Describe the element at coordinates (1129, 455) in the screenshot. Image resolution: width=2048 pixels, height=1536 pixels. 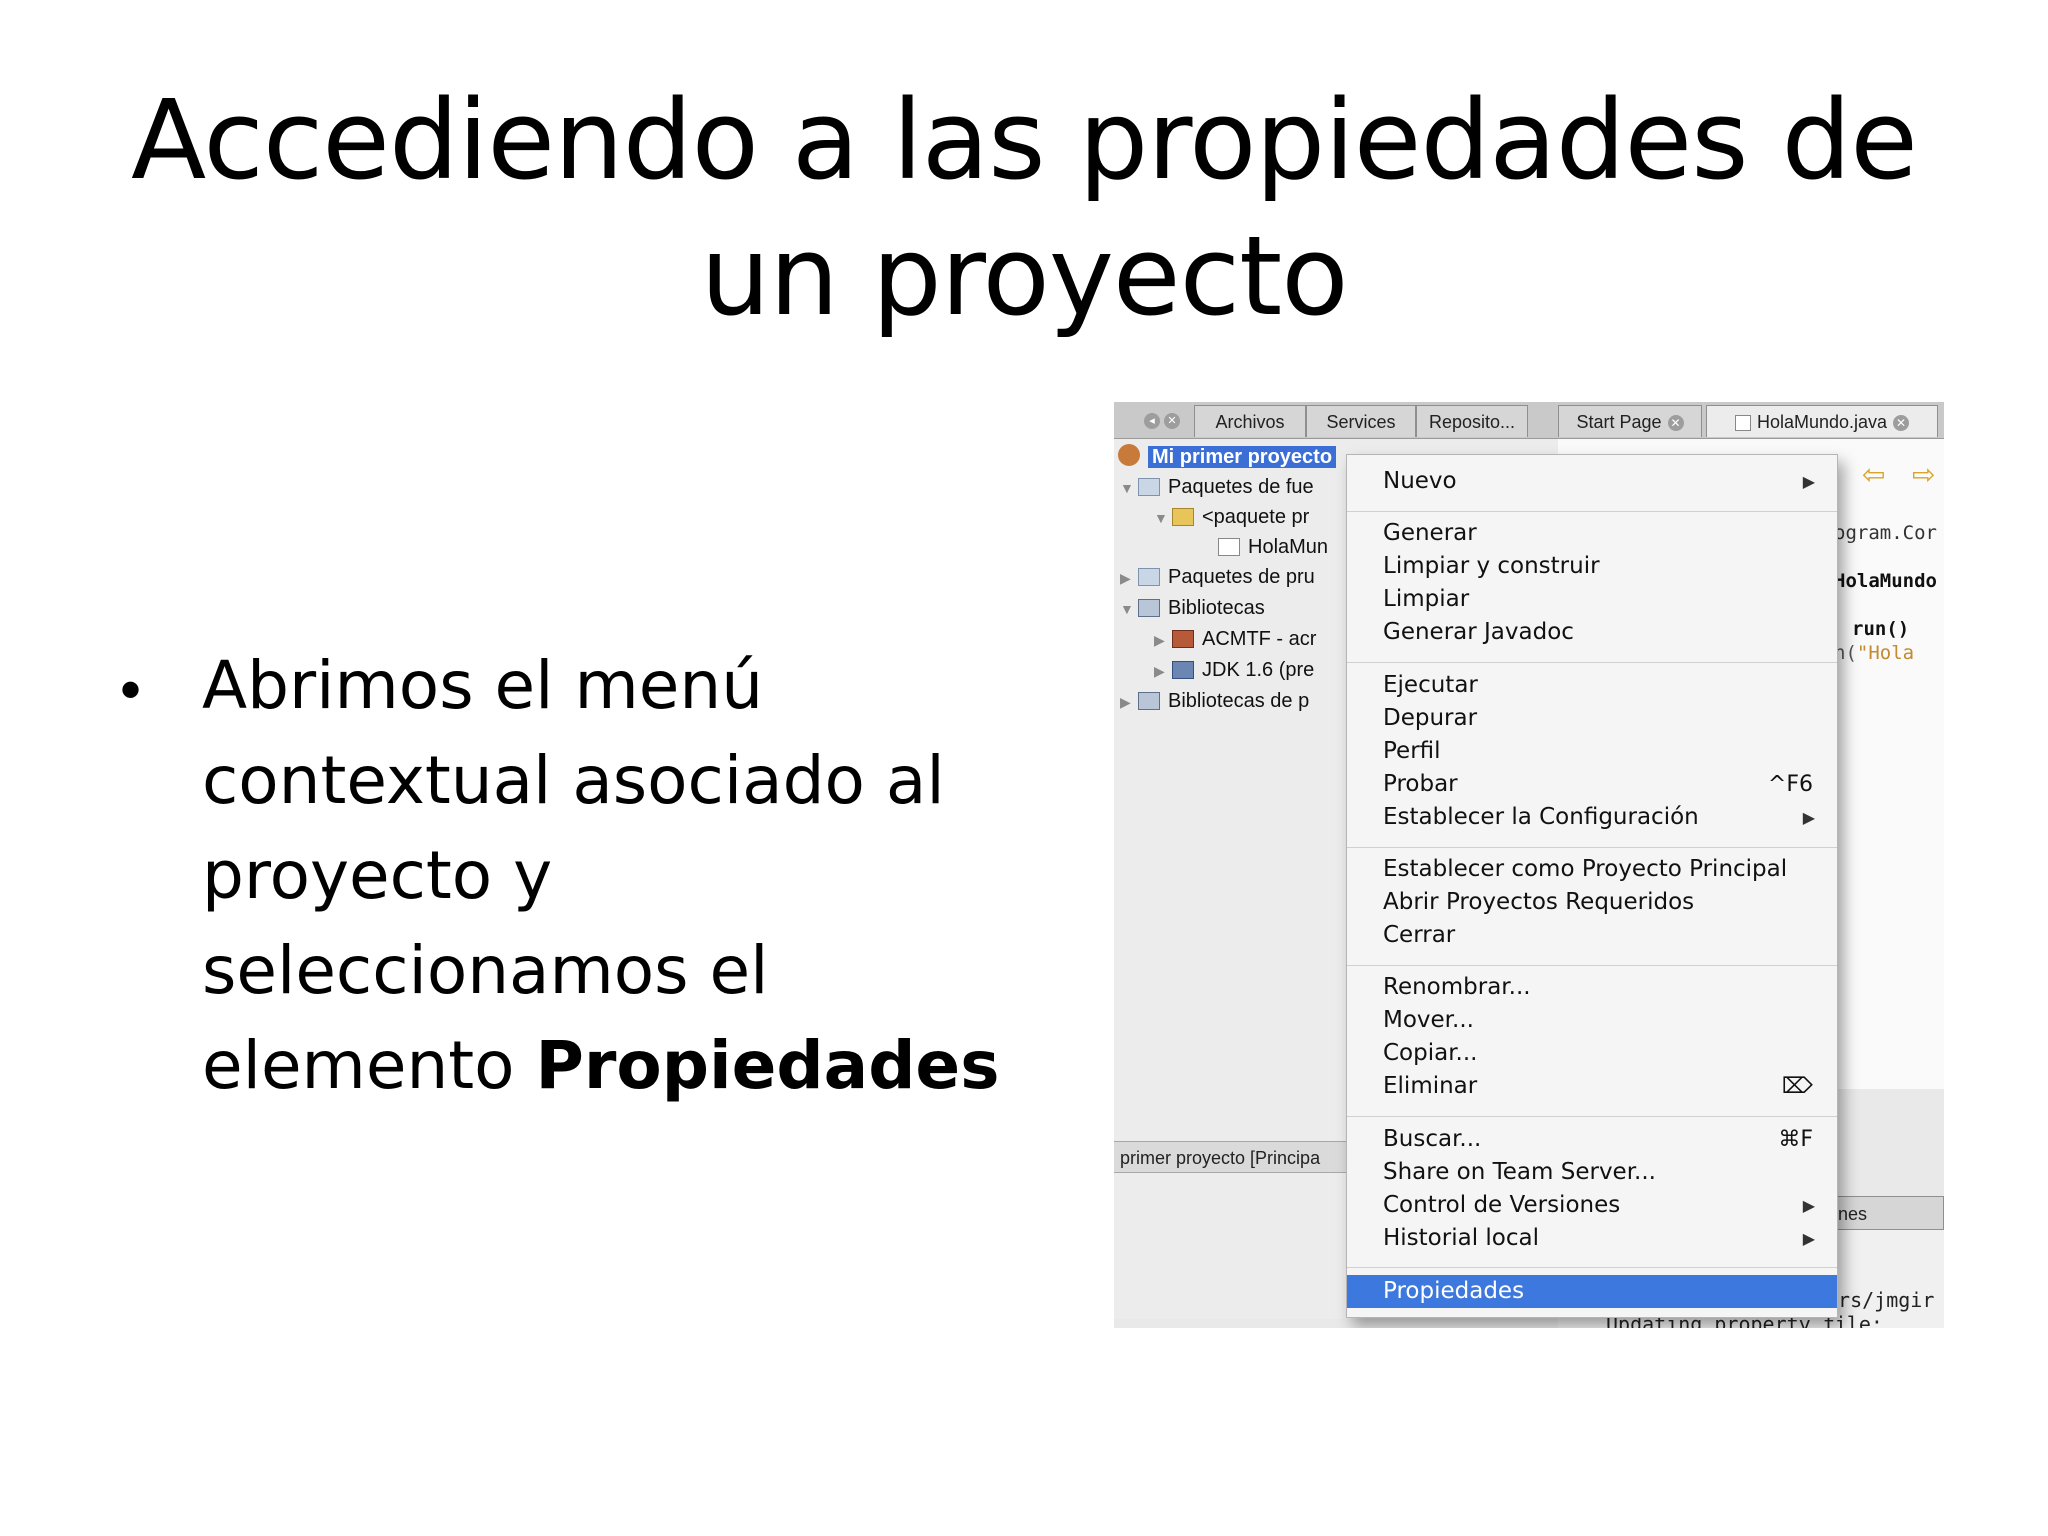
I see `java-project-icon` at that location.